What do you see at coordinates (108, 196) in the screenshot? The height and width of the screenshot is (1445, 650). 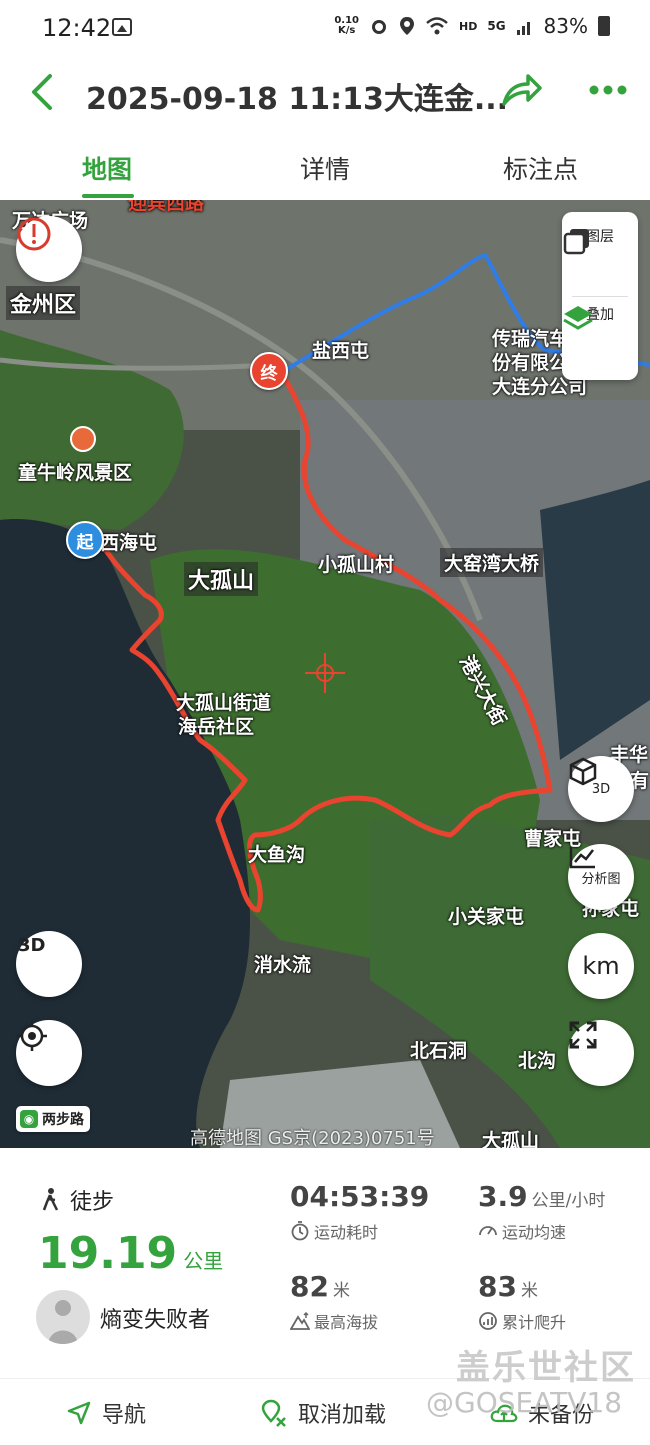 I see `active-tab-indicator` at bounding box center [108, 196].